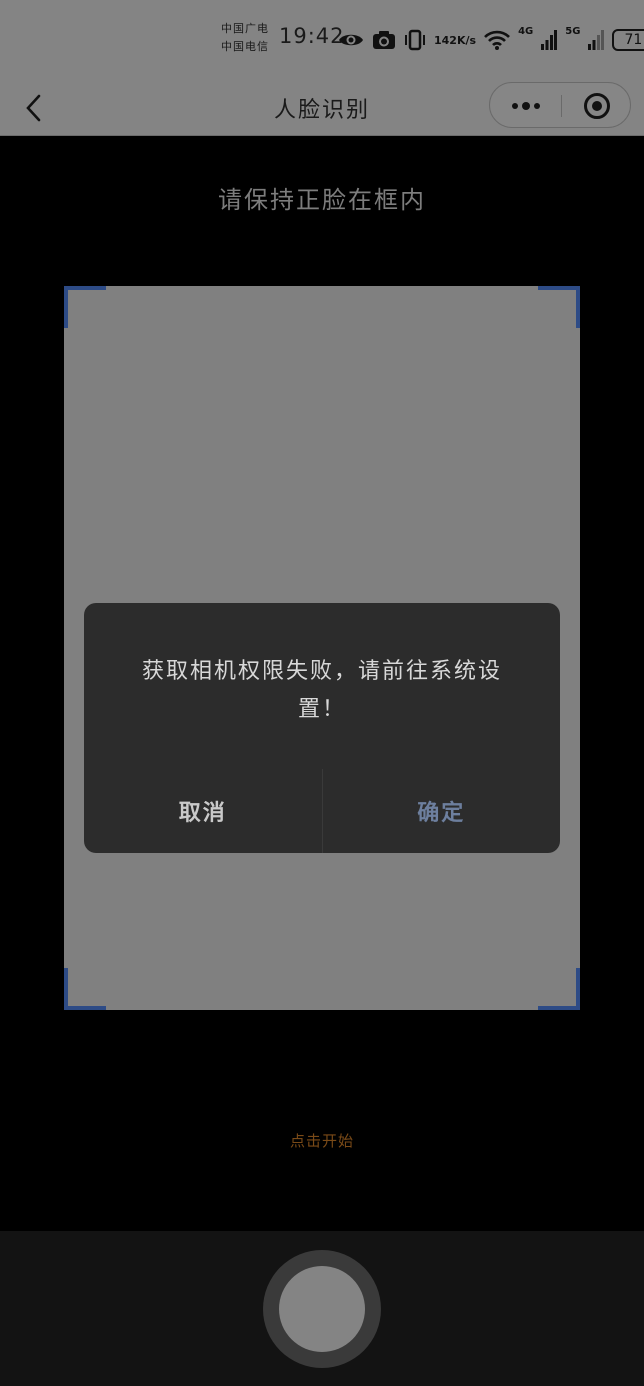 The height and width of the screenshot is (1386, 644). I want to click on frame-corner-top-left, so click(85, 307).